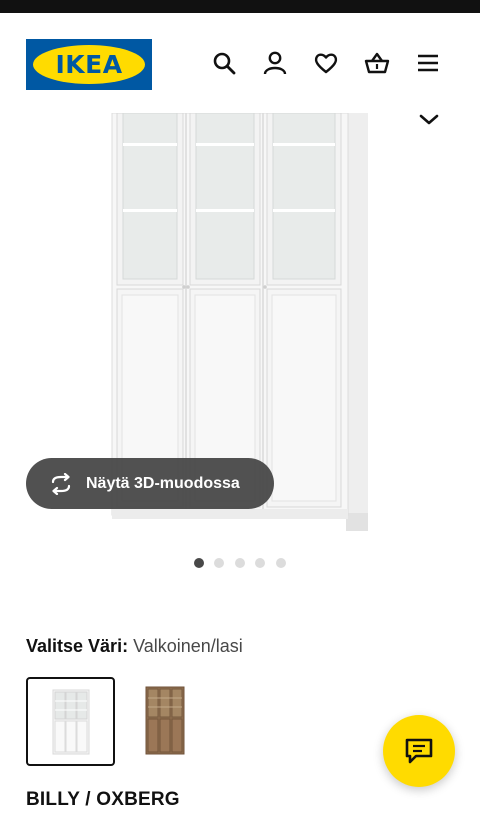  Describe the element at coordinates (188, 646) in the screenshot. I see `color-value: Valkoinen/lasi` at that location.